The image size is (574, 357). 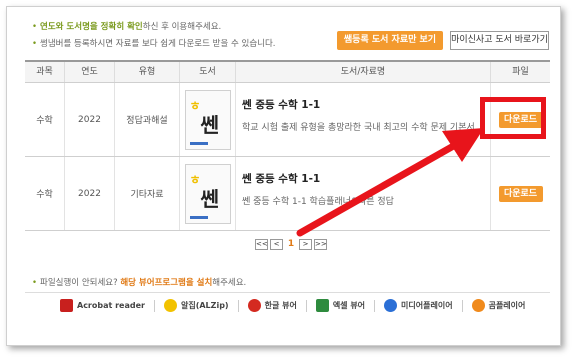 What do you see at coordinates (254, 305) in the screenshot?
I see `hwp-icon` at bounding box center [254, 305].